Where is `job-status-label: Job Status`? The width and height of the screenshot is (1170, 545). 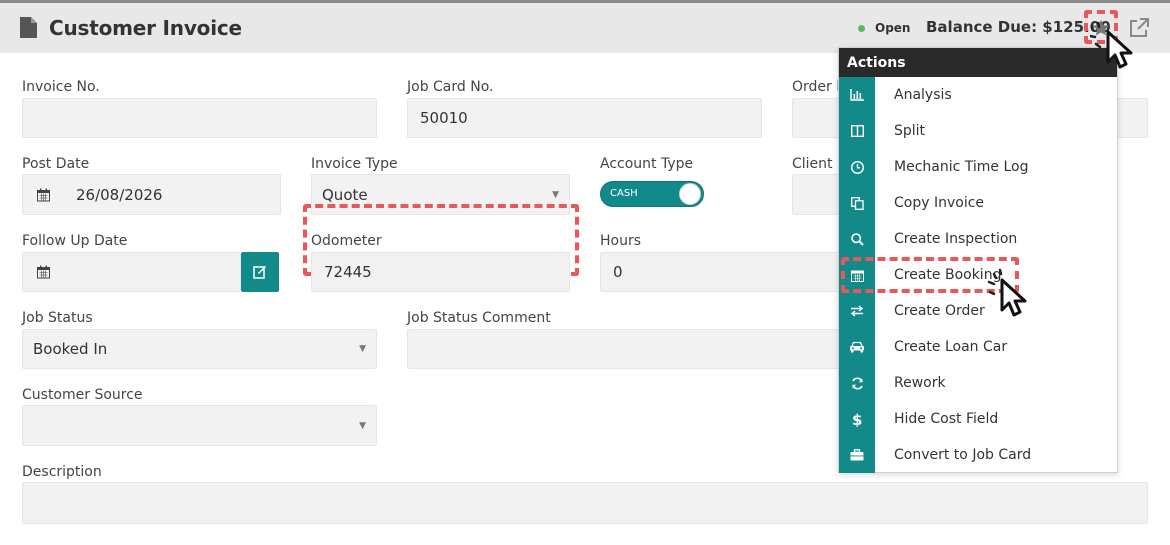
job-status-label: Job Status is located at coordinates (57, 318).